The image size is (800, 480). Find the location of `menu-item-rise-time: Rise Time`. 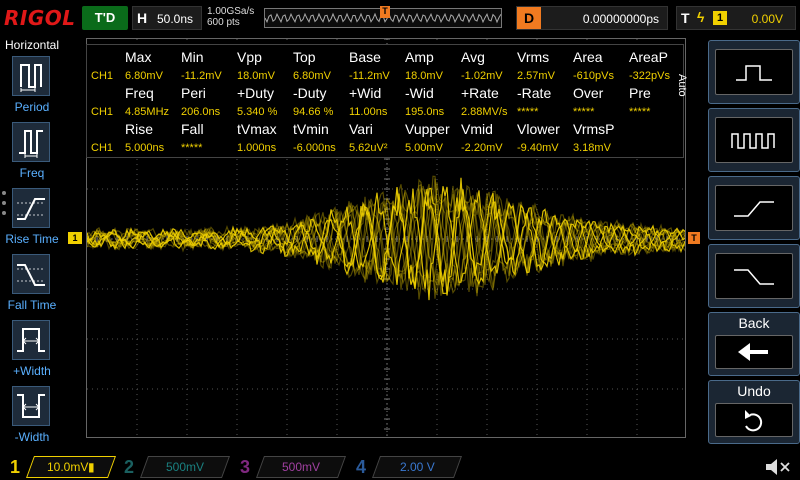

menu-item-rise-time: Rise Time is located at coordinates (32, 220).